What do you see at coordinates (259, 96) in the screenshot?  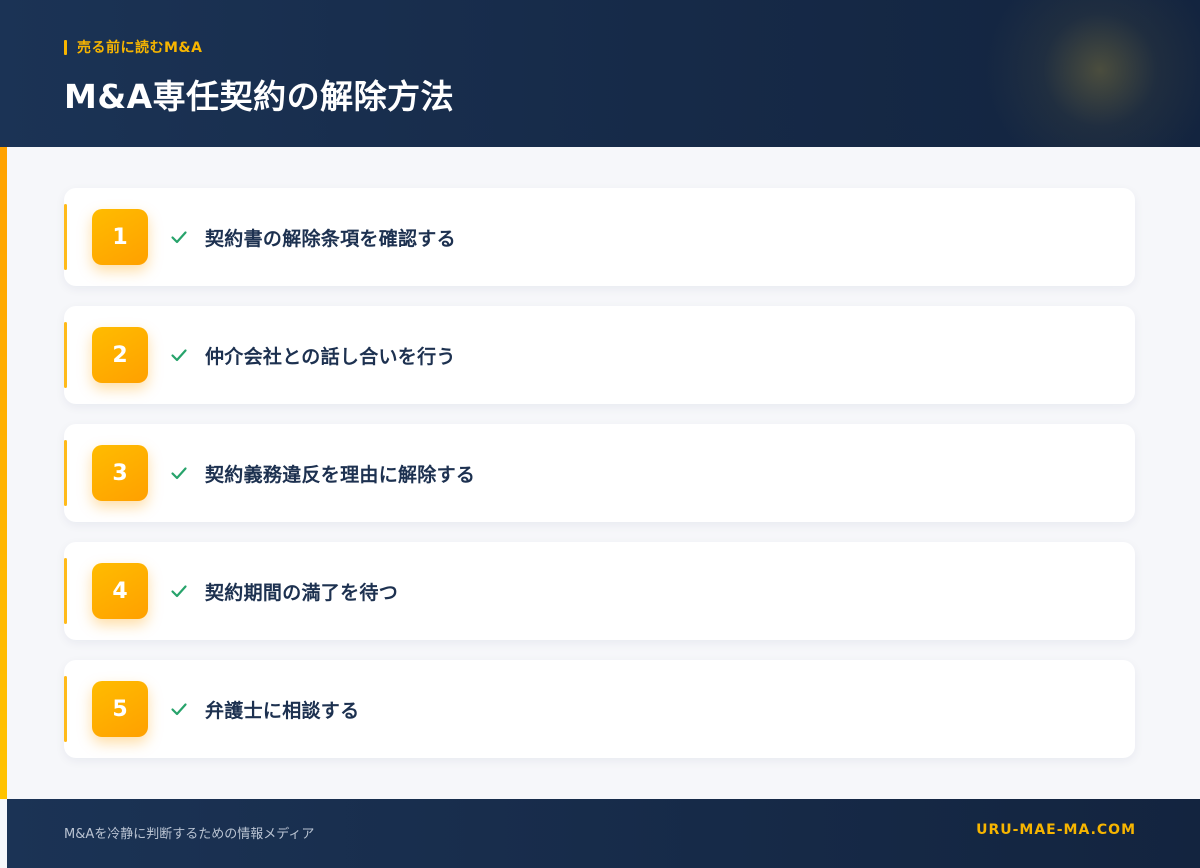 I see `page-title: M&A専任契約の解除方法` at bounding box center [259, 96].